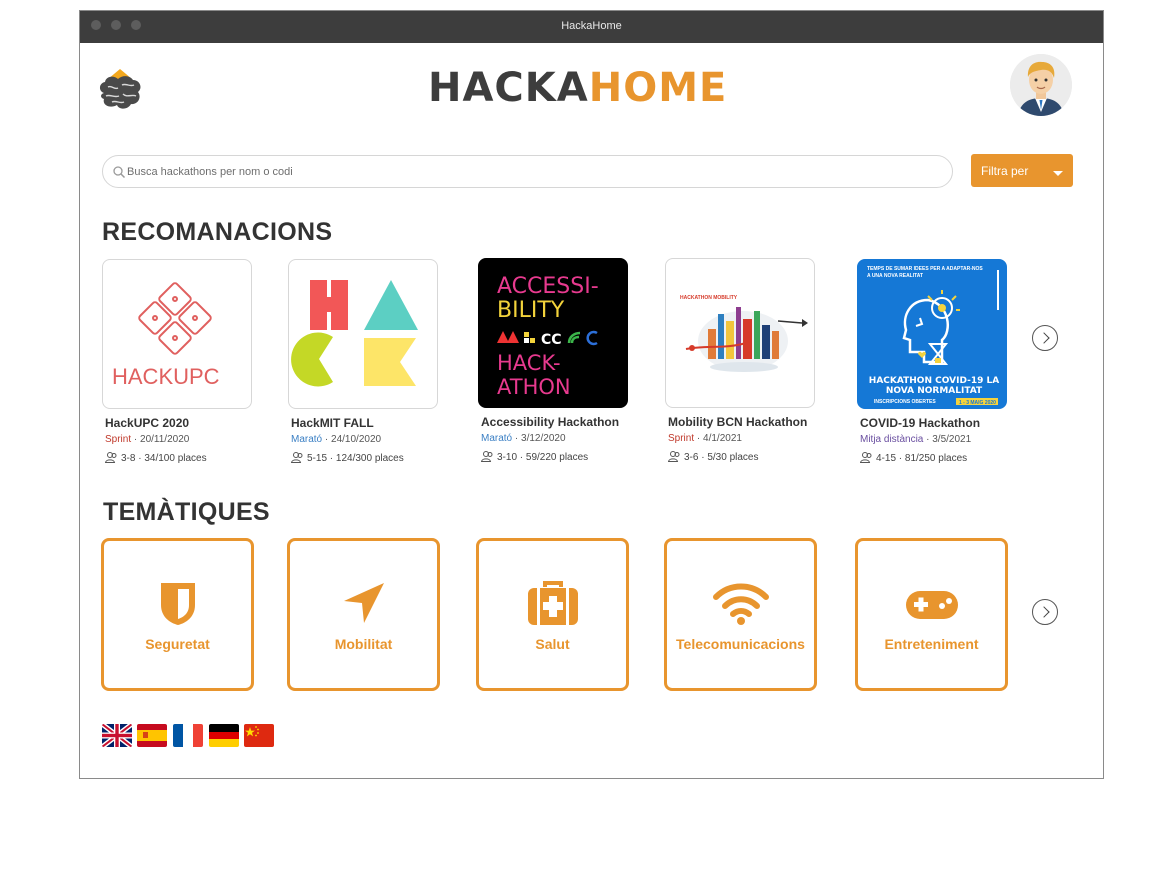  I want to click on title-bar: HackaHome, so click(591, 27).